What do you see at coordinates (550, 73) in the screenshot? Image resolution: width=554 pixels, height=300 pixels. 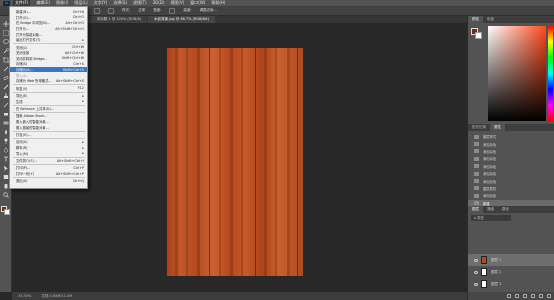 I see `hue-slider` at bounding box center [550, 73].